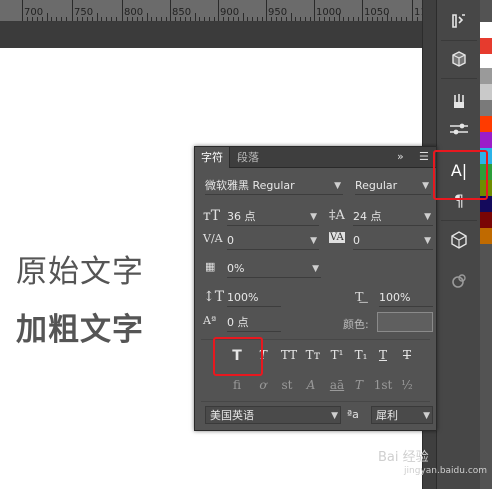  Describe the element at coordinates (400, 156) in the screenshot. I see `collapse-icon: »` at that location.